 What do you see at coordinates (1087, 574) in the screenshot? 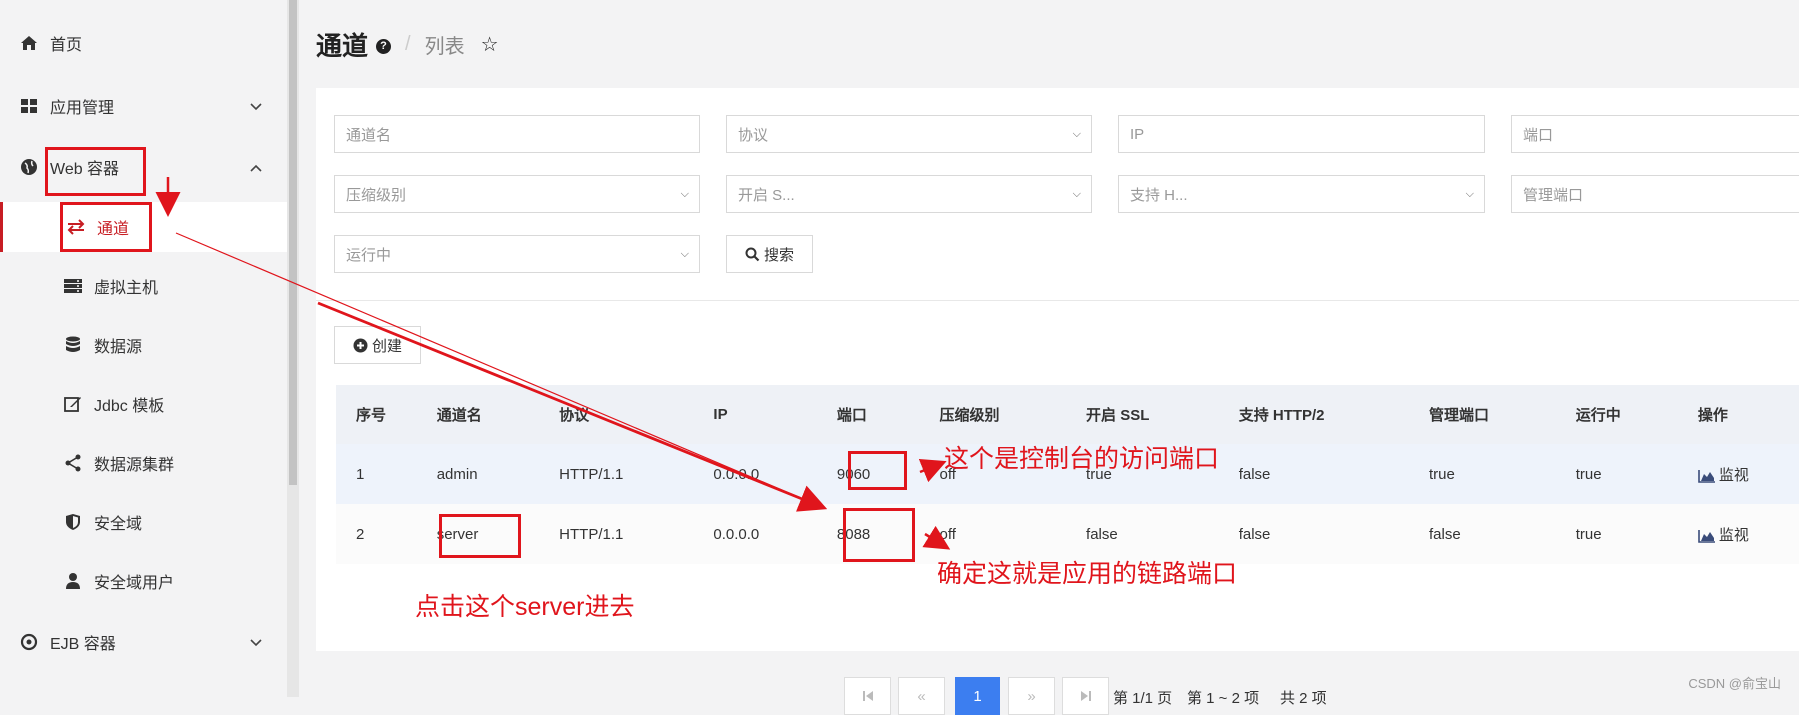
I see `annotation-note-link-port: 确定这就是应用的链路端口` at bounding box center [1087, 574].